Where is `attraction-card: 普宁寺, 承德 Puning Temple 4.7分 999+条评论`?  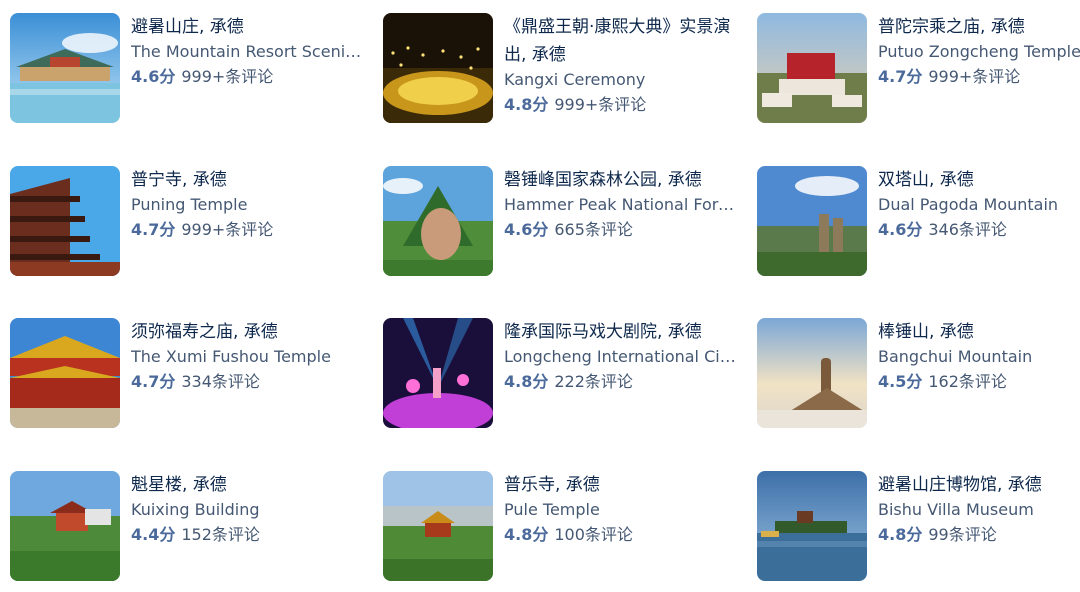
attraction-card: 普宁寺, 承德 Puning Temple 4.7分 999+条评论 is located at coordinates (191, 222).